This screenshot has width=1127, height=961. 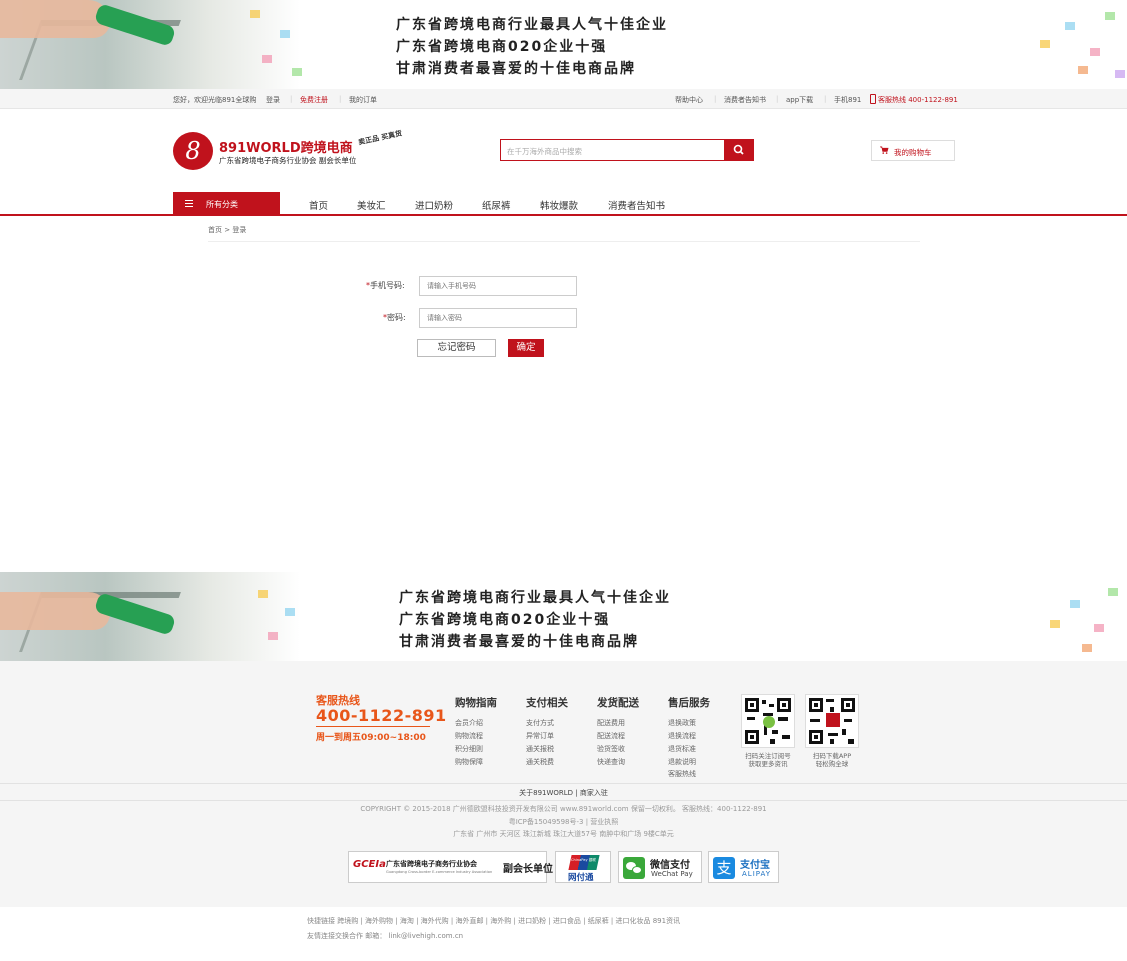 I want to click on mobile-891-link: 手机891, so click(x=847, y=100).